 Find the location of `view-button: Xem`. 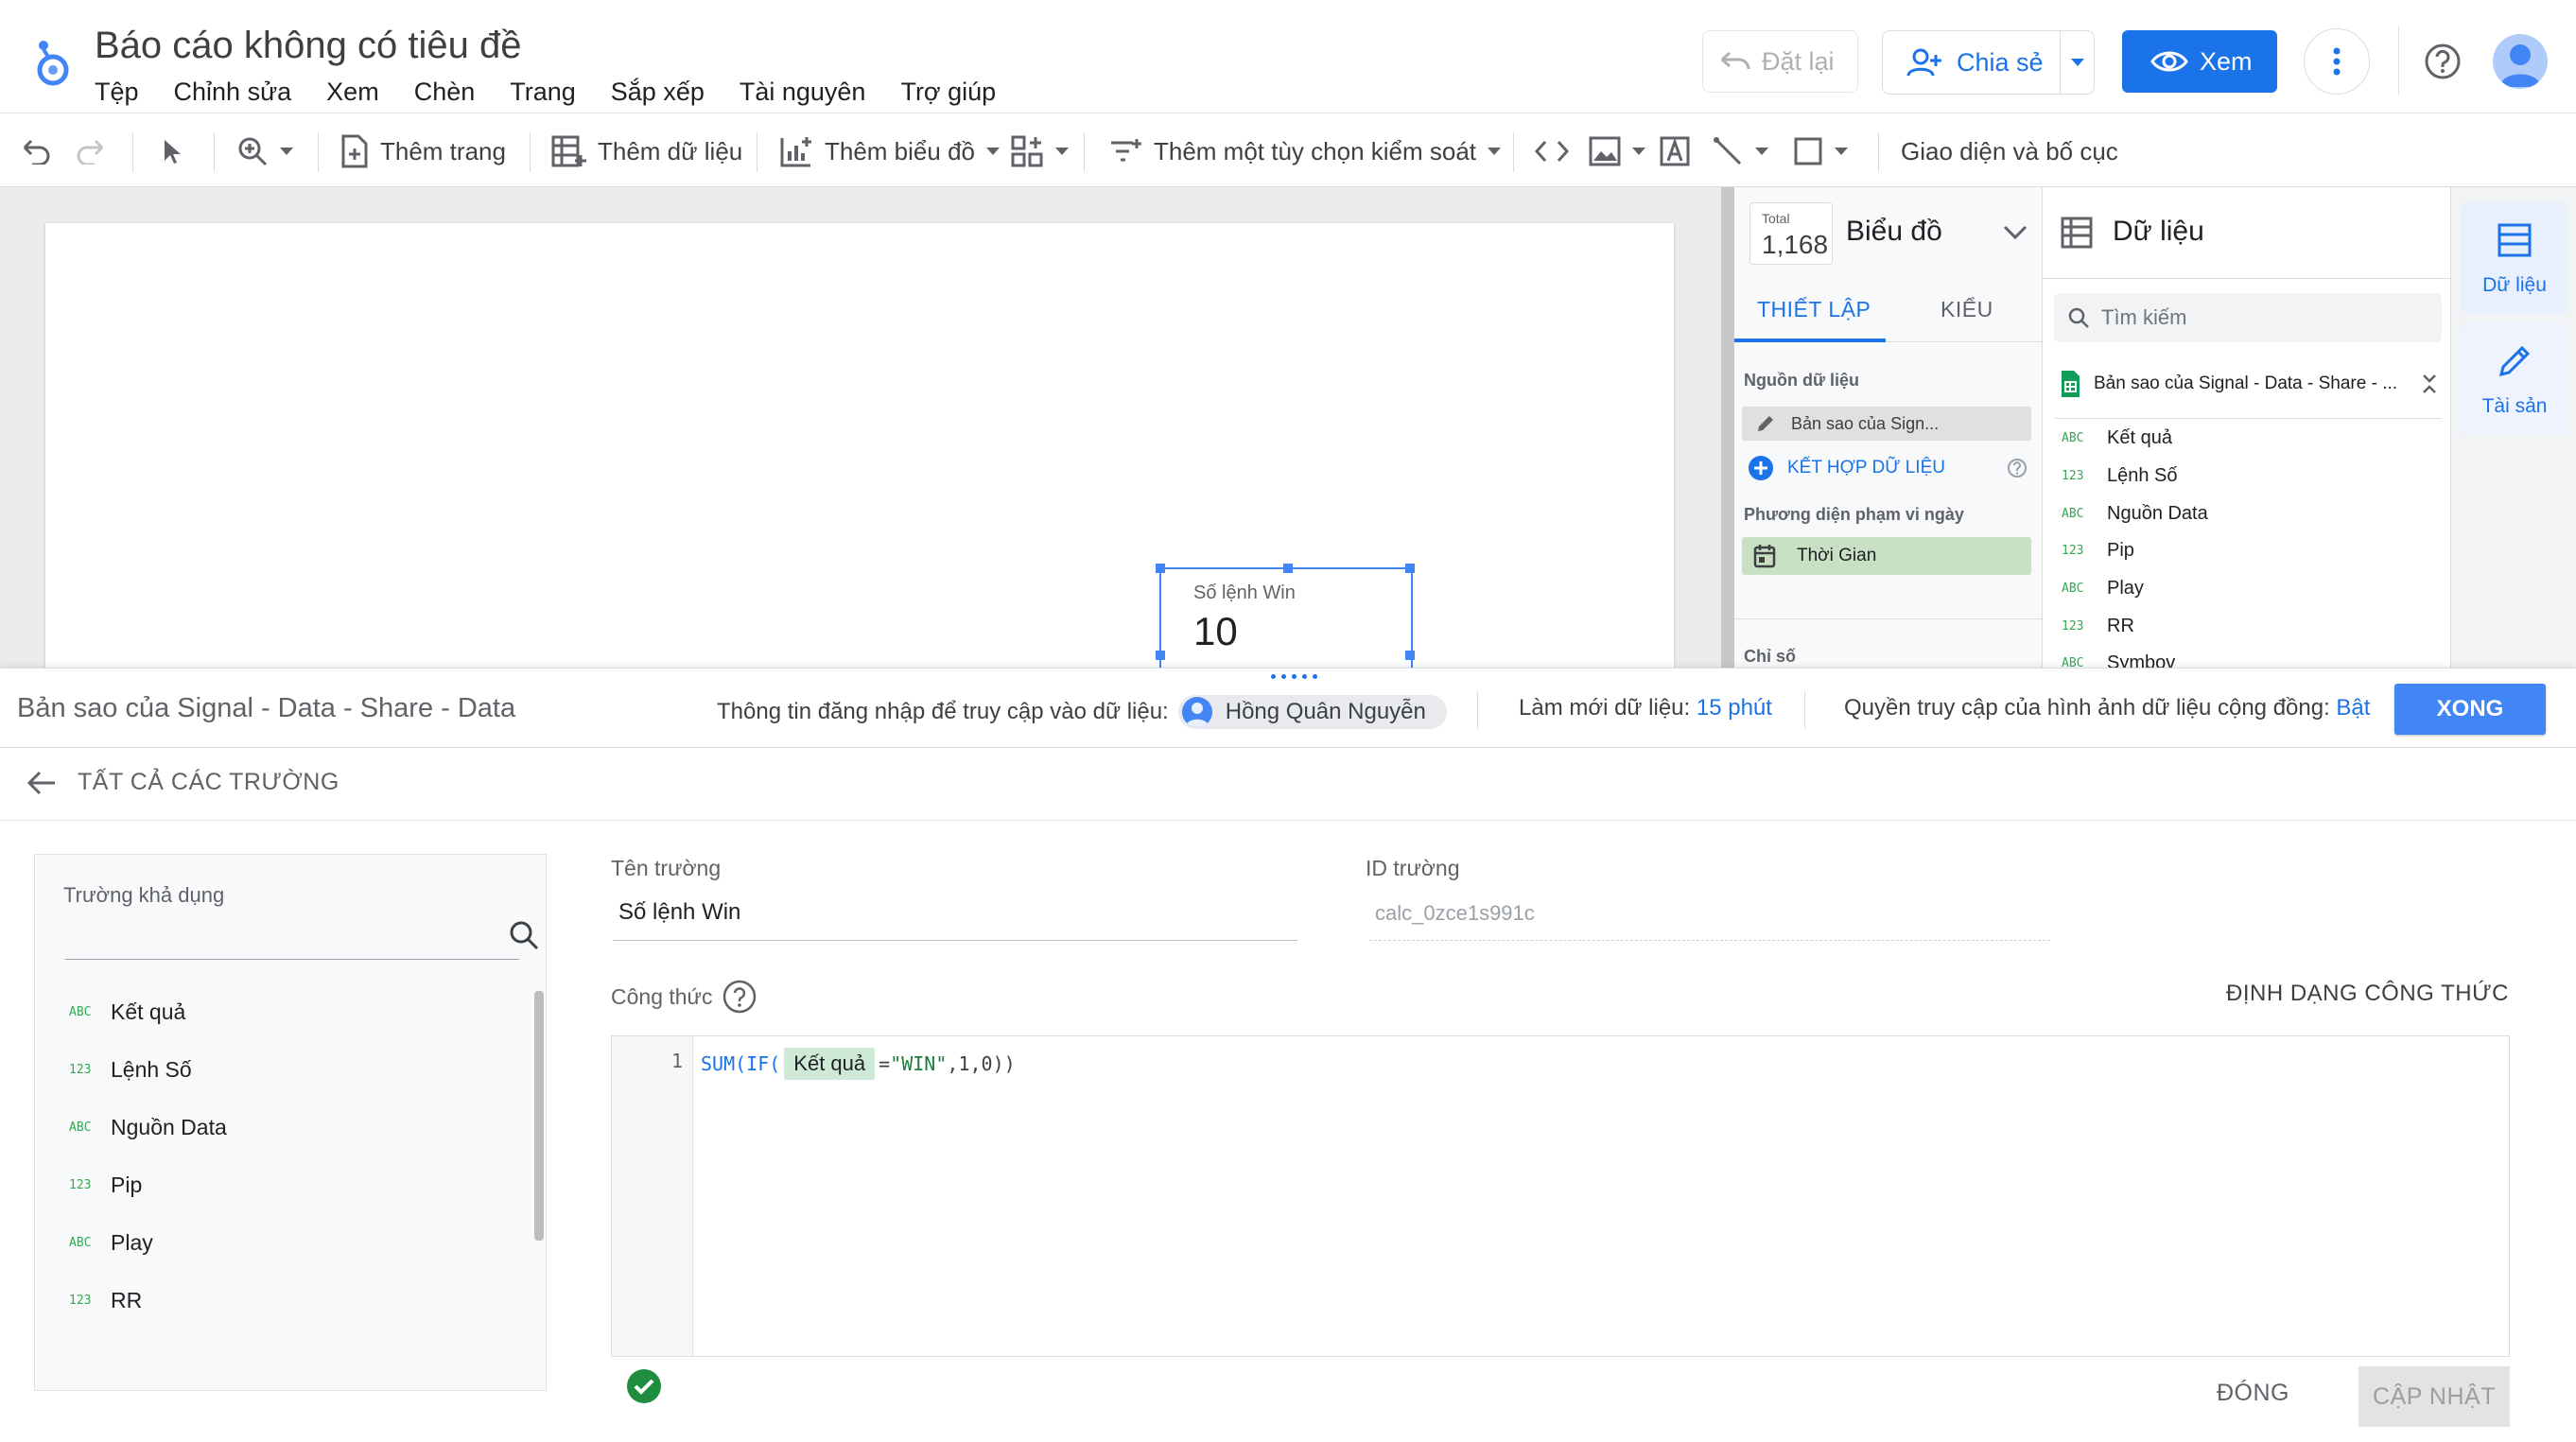

view-button: Xem is located at coordinates (2199, 61).